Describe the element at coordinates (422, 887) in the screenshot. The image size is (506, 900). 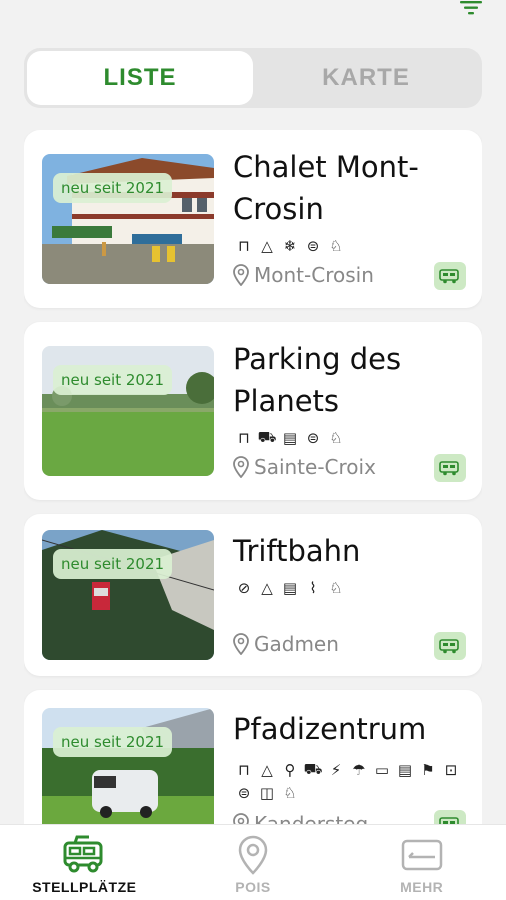
I see `nav-label: MEHR` at that location.